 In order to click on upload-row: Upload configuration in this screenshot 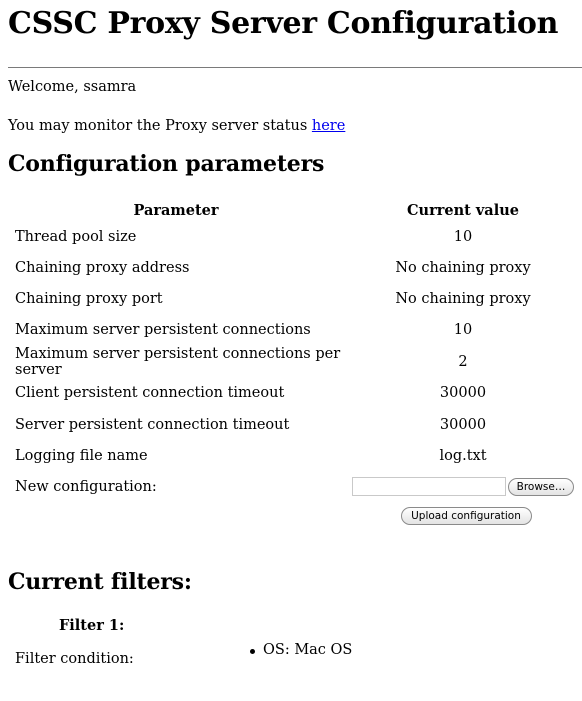, I will do `click(295, 515)`.